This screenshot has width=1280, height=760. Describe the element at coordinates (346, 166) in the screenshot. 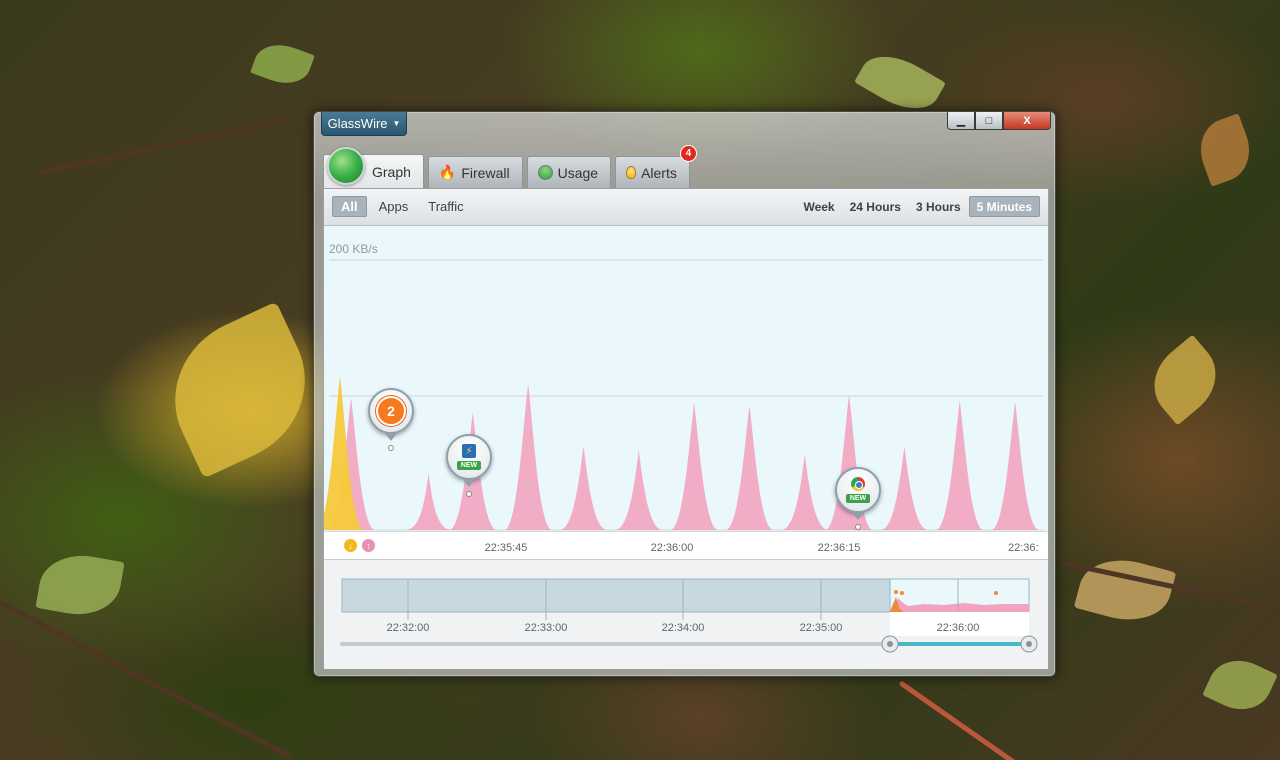

I see `globe-icon` at that location.